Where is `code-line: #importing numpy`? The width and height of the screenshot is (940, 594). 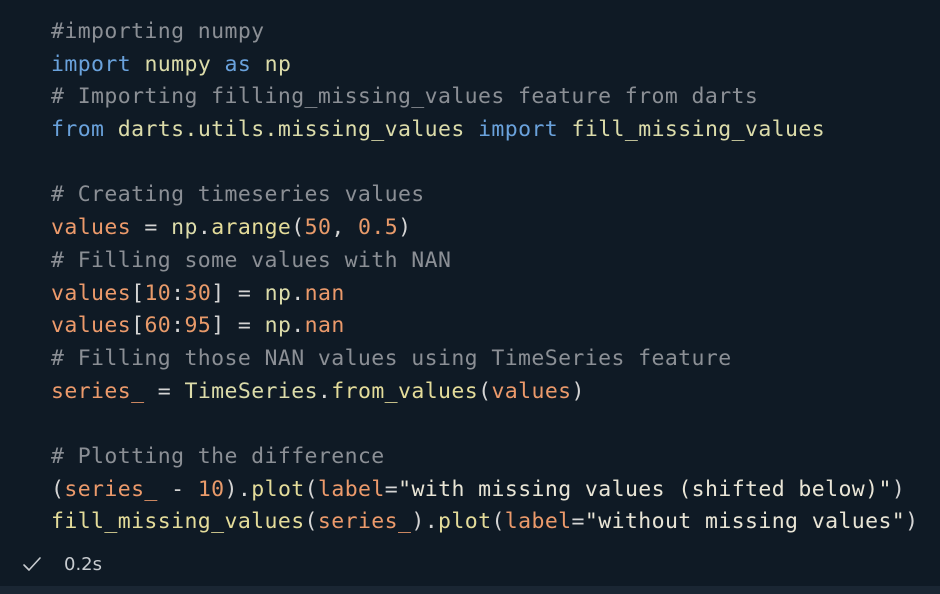 code-line: #importing numpy is located at coordinates (485, 32).